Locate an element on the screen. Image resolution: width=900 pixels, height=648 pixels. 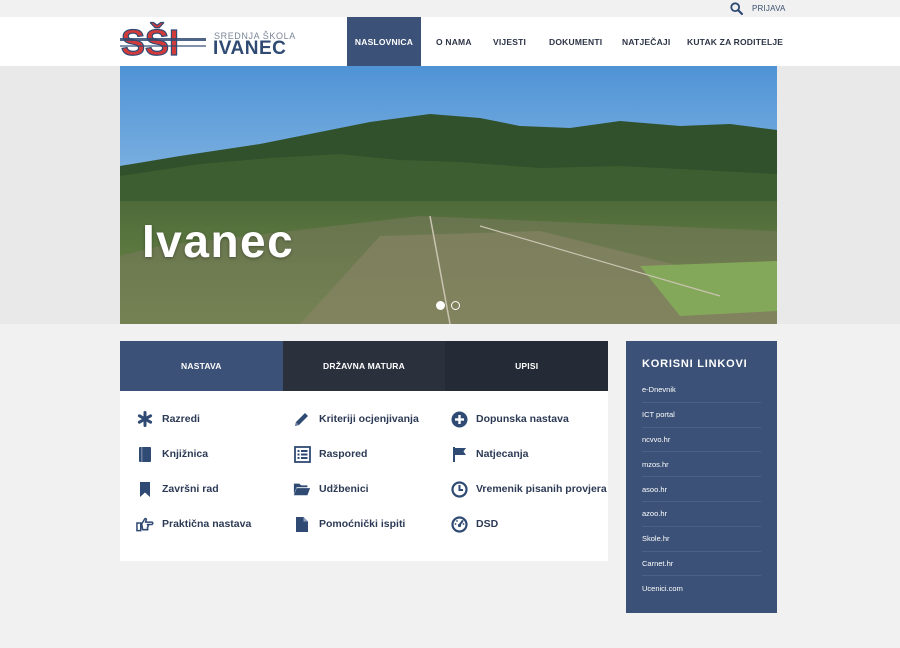
link-zavrsni-rad: Završni rad is located at coordinates (177, 489).